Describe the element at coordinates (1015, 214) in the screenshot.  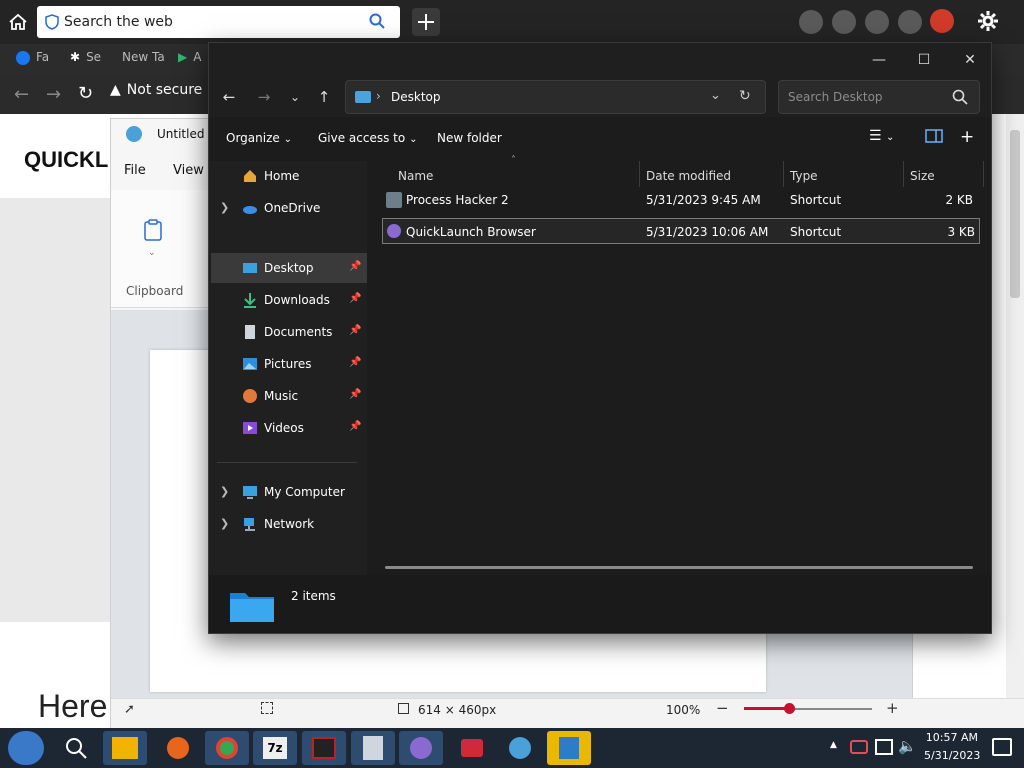
I see `scrollbar-thumb` at that location.